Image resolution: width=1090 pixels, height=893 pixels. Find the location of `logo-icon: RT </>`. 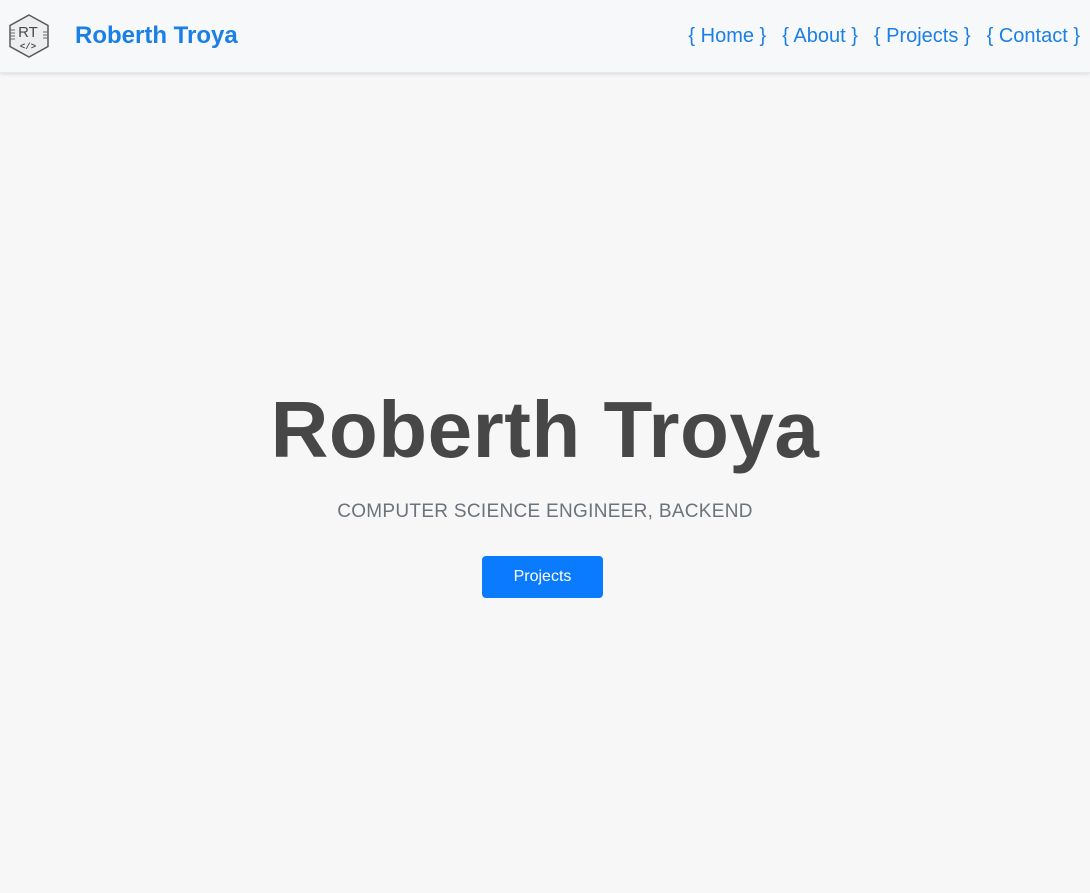

logo-icon: RT </> is located at coordinates (29, 36).